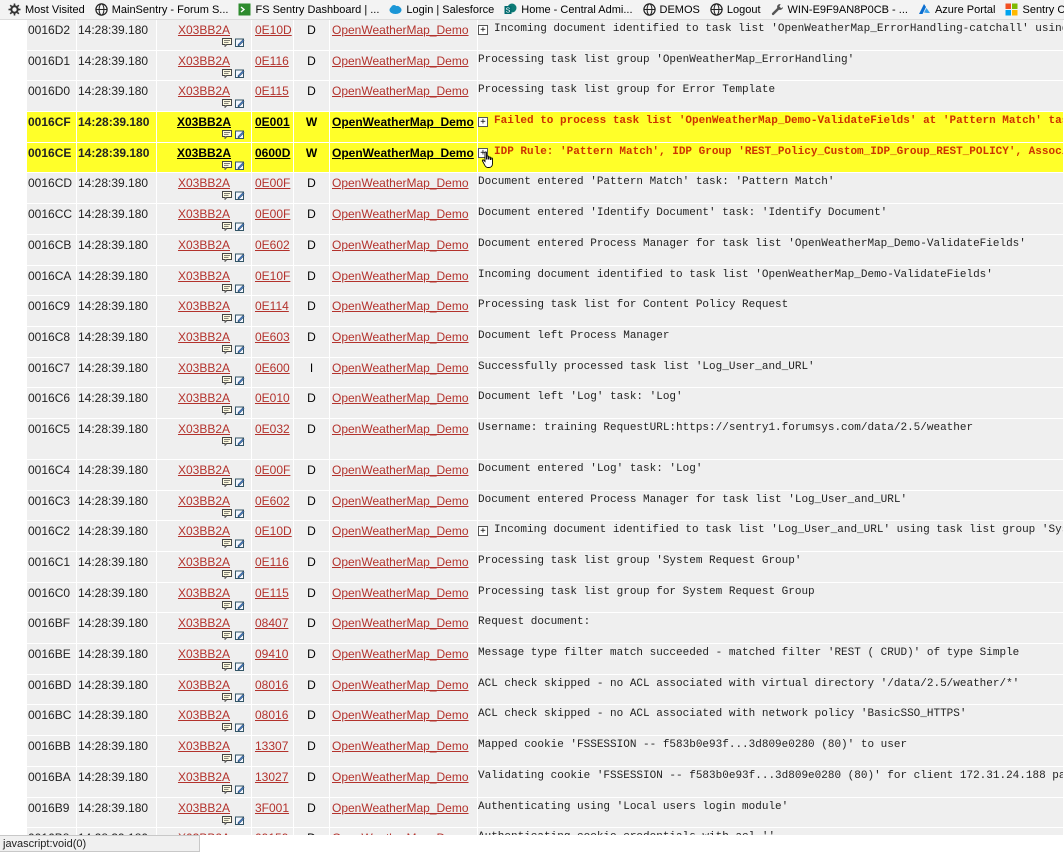  Describe the element at coordinates (272, 368) in the screenshot. I see `message-code-link: 0E600` at that location.